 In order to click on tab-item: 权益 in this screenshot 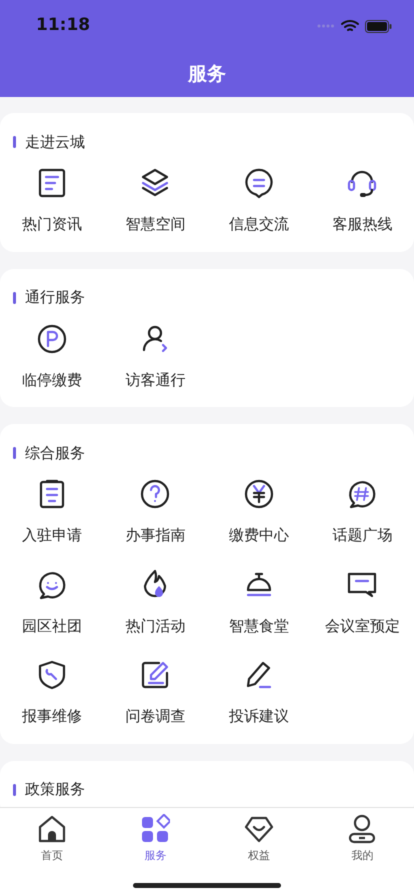, I will do `click(258, 839)`.